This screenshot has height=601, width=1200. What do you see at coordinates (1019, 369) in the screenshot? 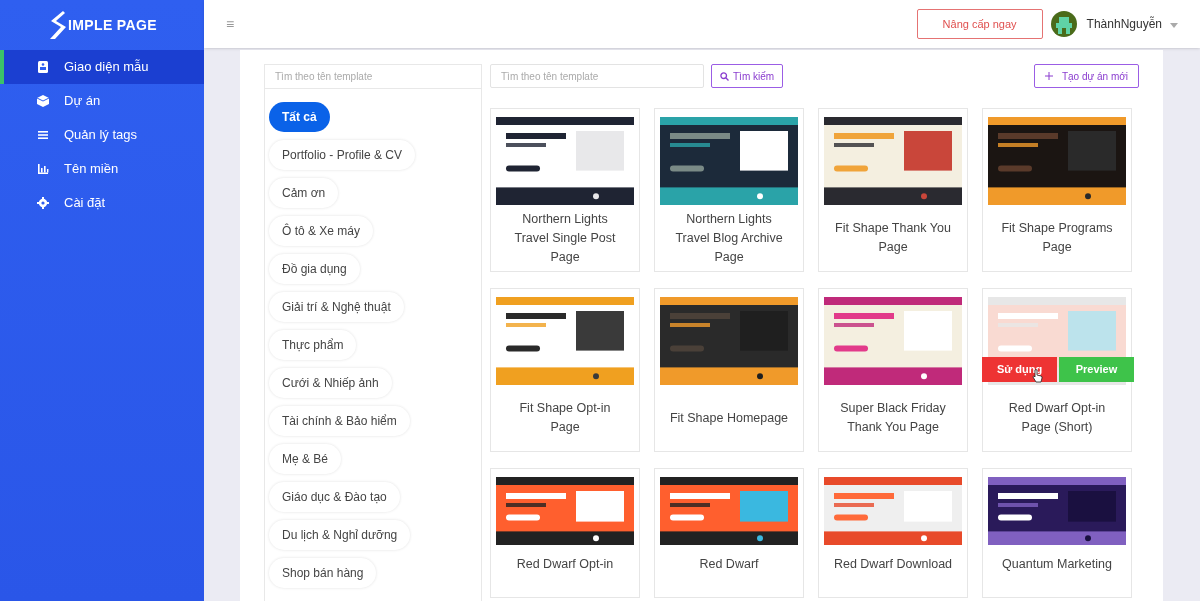
I see `use-button: Sử dụng` at bounding box center [1019, 369].